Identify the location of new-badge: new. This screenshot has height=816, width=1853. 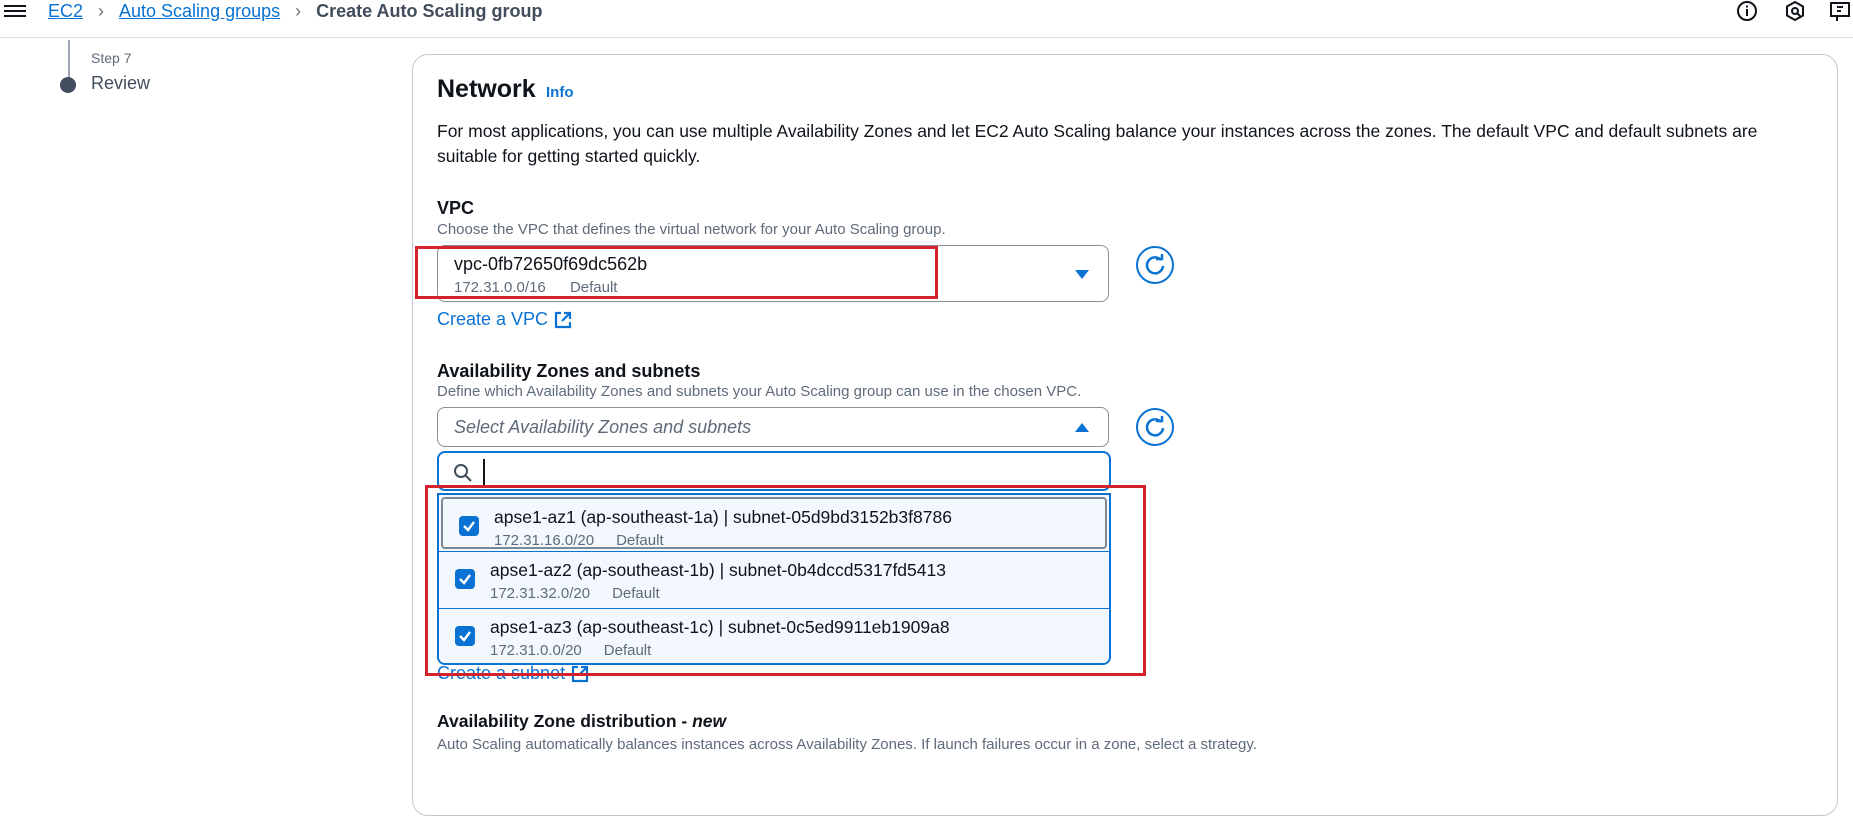
(709, 721).